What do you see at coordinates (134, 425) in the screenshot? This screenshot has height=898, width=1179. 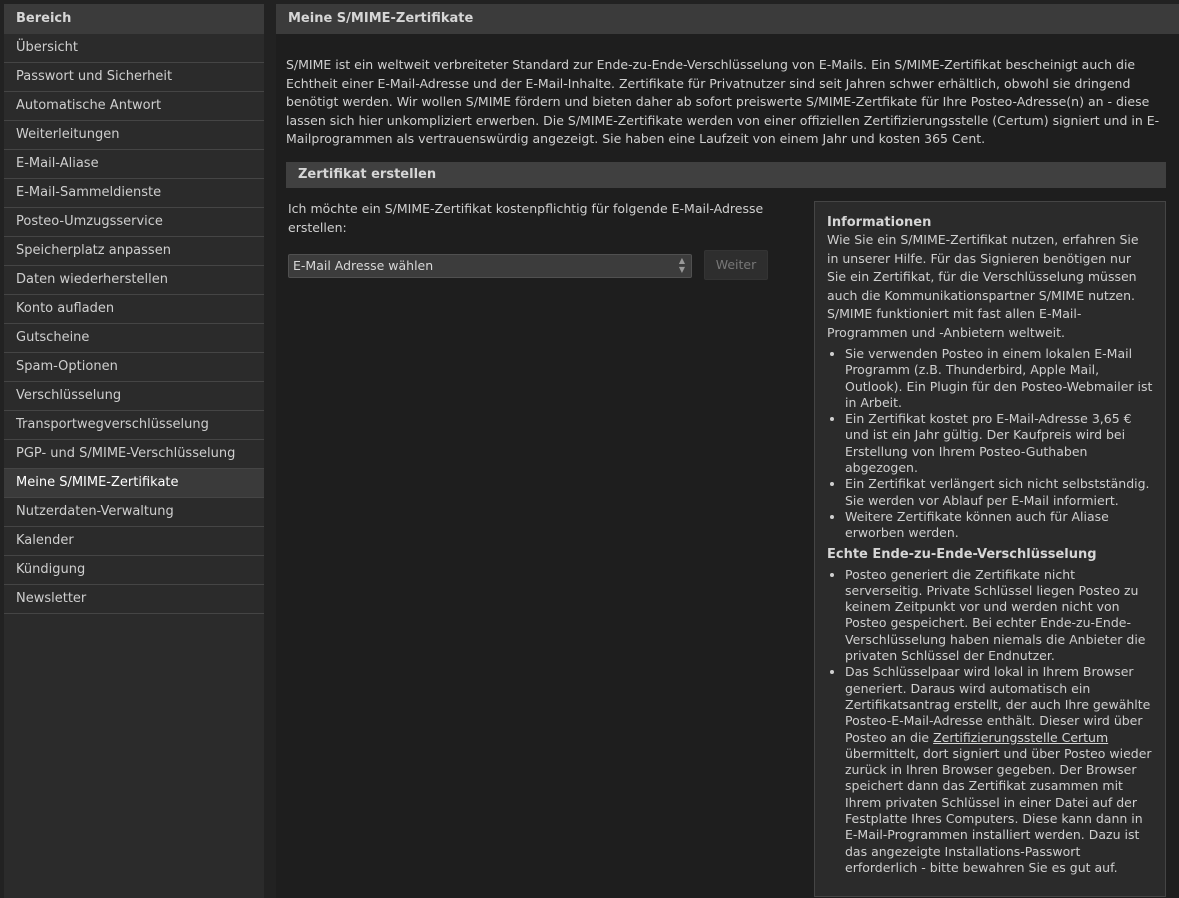 I see `sidebar-item-transportweg: Transportwegverschlüsselung` at bounding box center [134, 425].